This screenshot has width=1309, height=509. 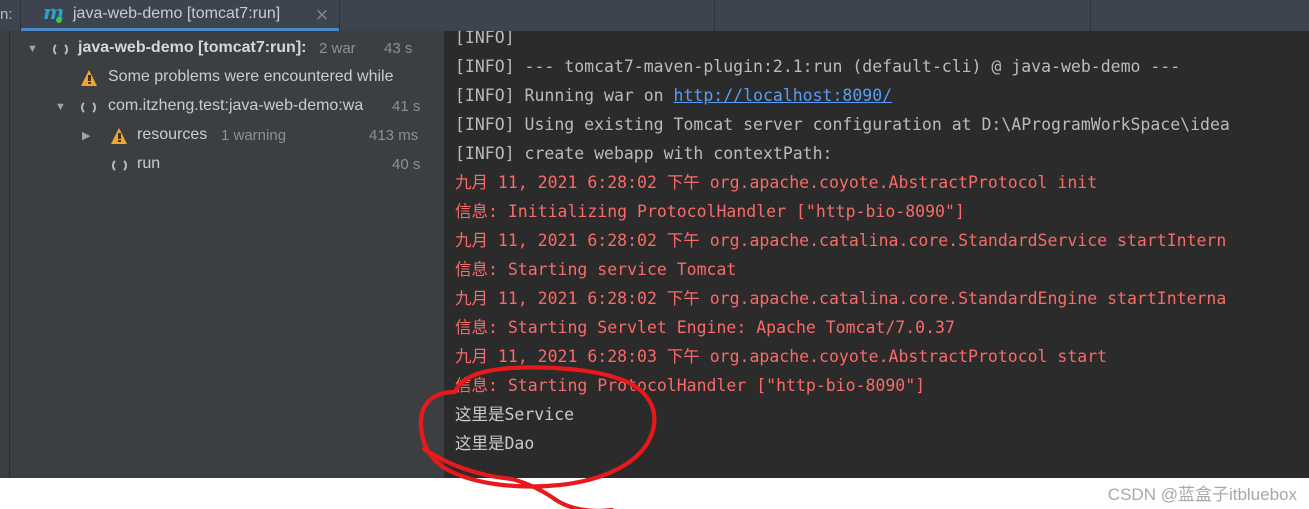 What do you see at coordinates (339, 15) in the screenshot?
I see `tabstrip-divider-tab-end` at bounding box center [339, 15].